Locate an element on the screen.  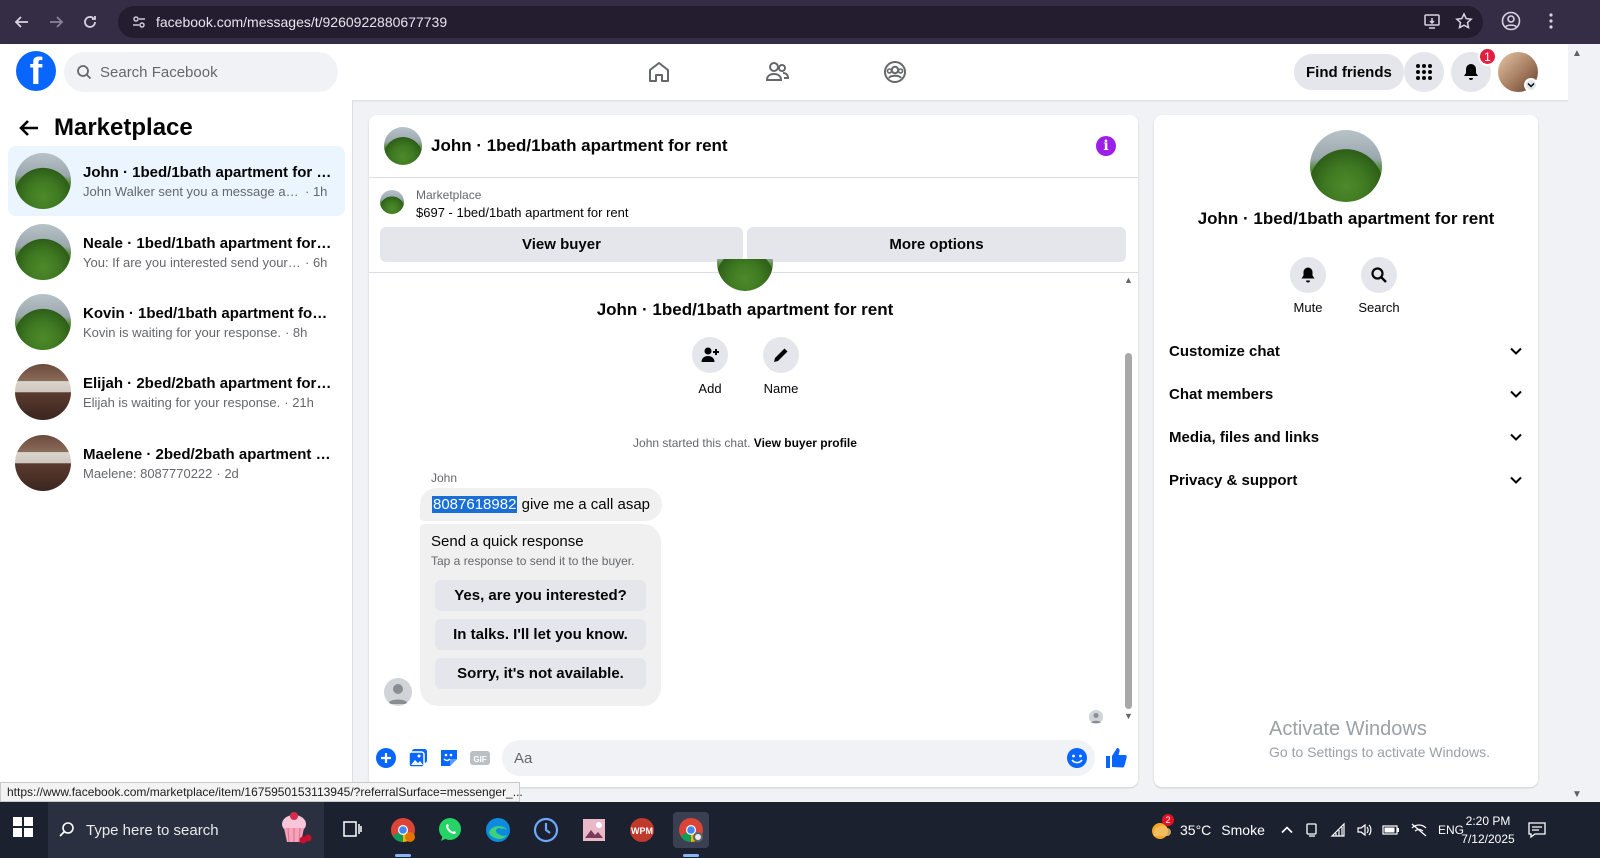
menu-grid-icon is located at coordinates (1424, 72).